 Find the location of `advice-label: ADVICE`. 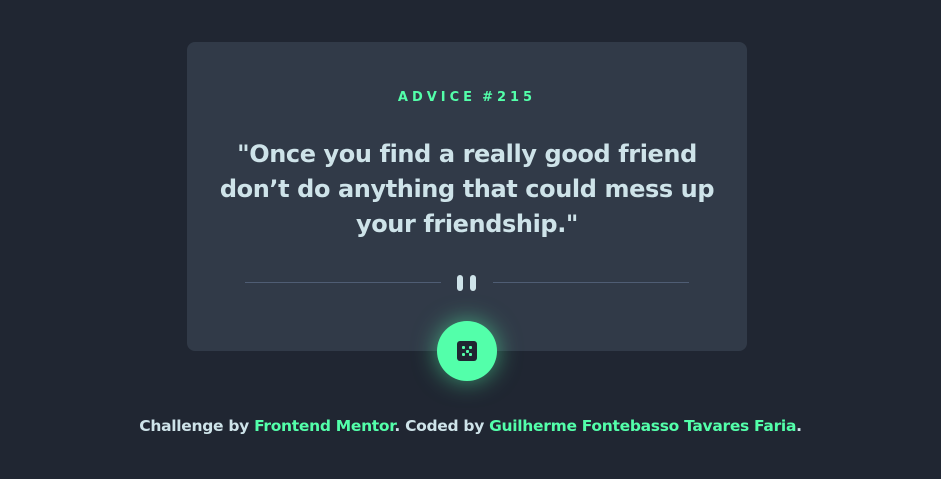

advice-label: ADVICE is located at coordinates (437, 97).